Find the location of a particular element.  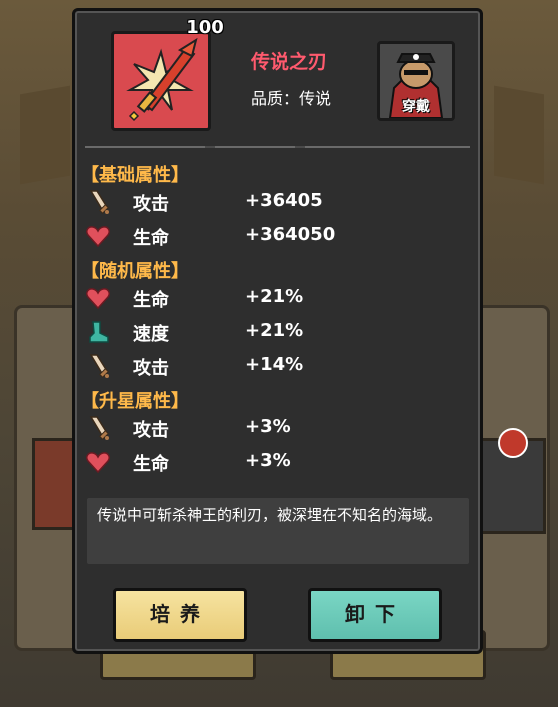

stat-name: 速度 is located at coordinates (151, 334).